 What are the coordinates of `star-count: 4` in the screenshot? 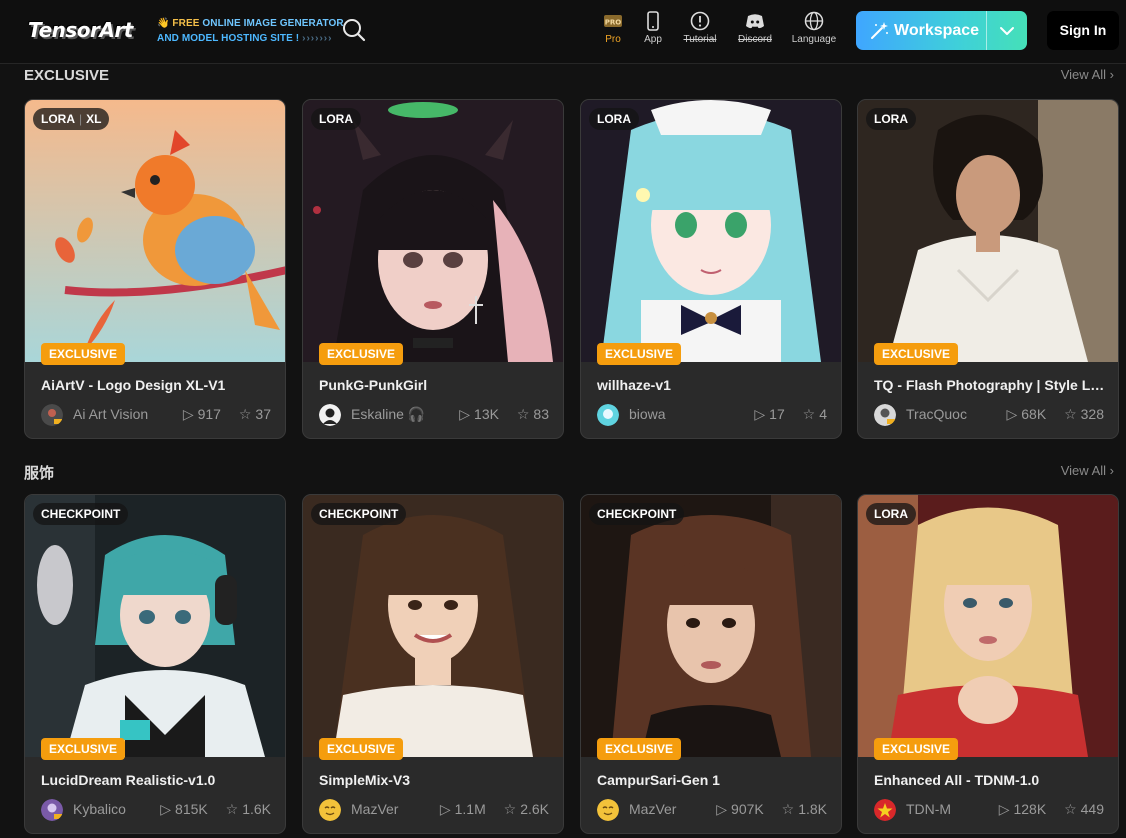 It's located at (823, 414).